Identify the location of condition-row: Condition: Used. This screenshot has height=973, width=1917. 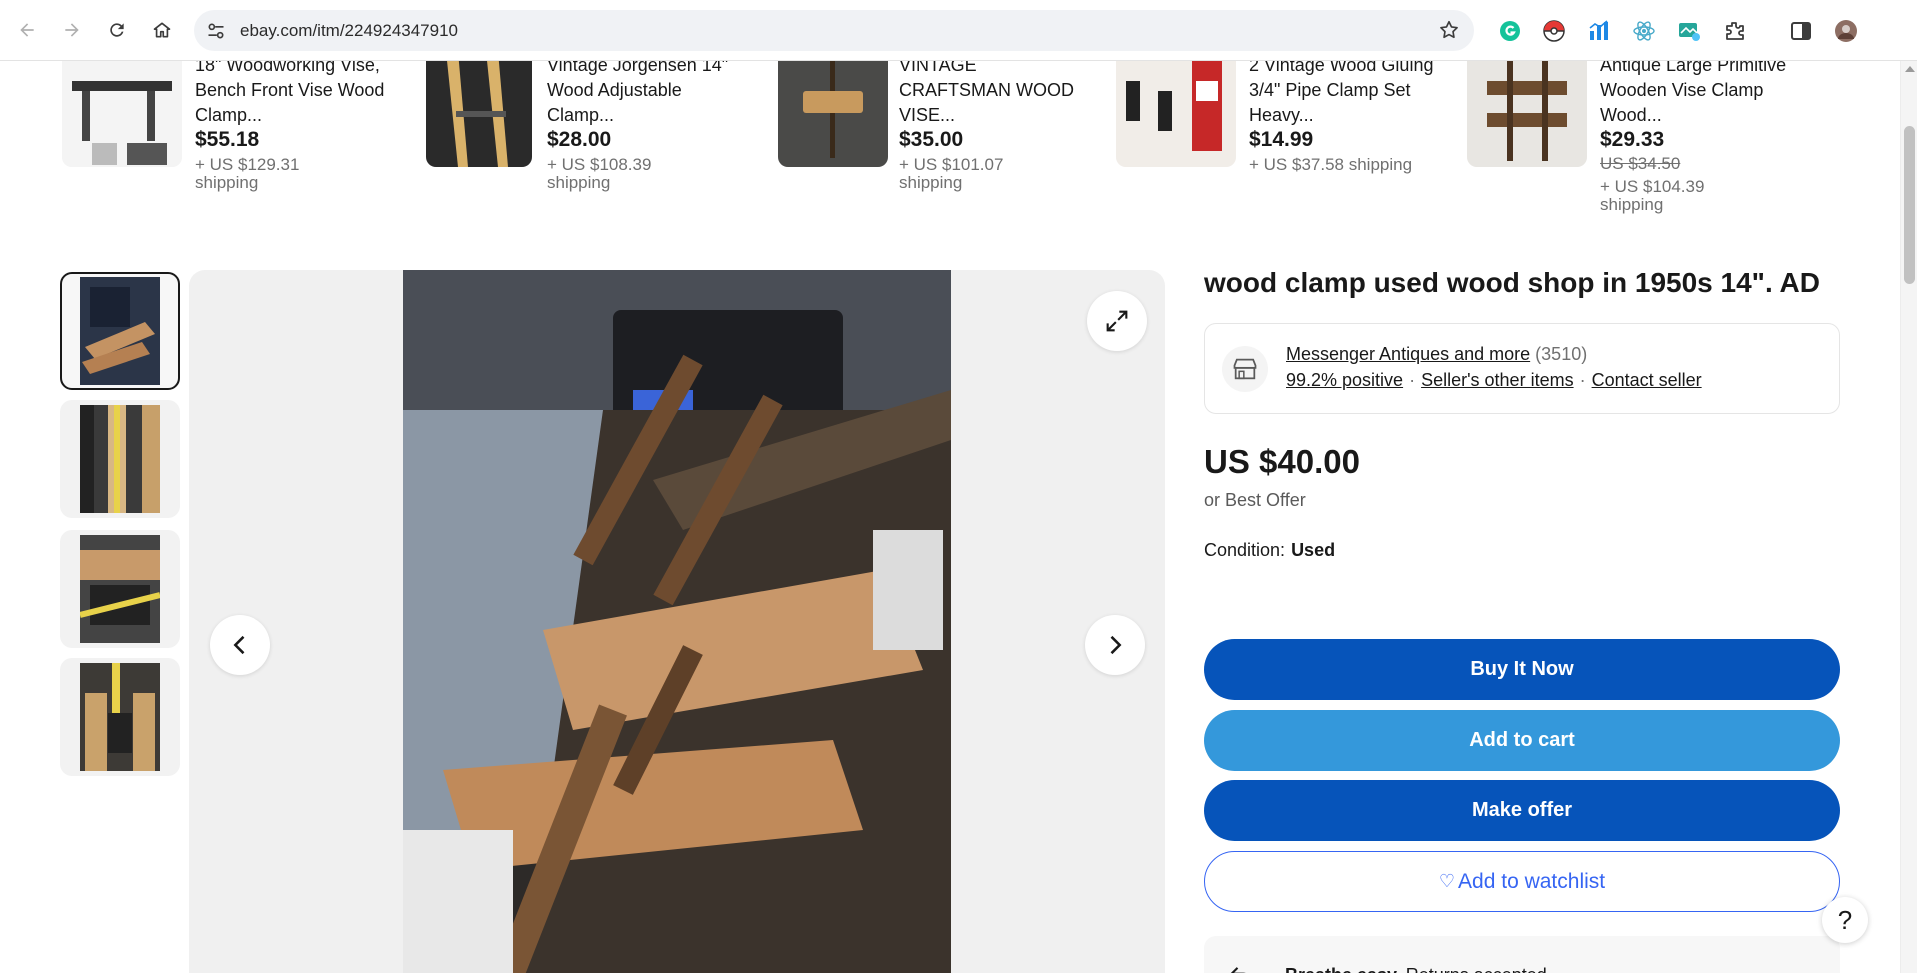
(1269, 550).